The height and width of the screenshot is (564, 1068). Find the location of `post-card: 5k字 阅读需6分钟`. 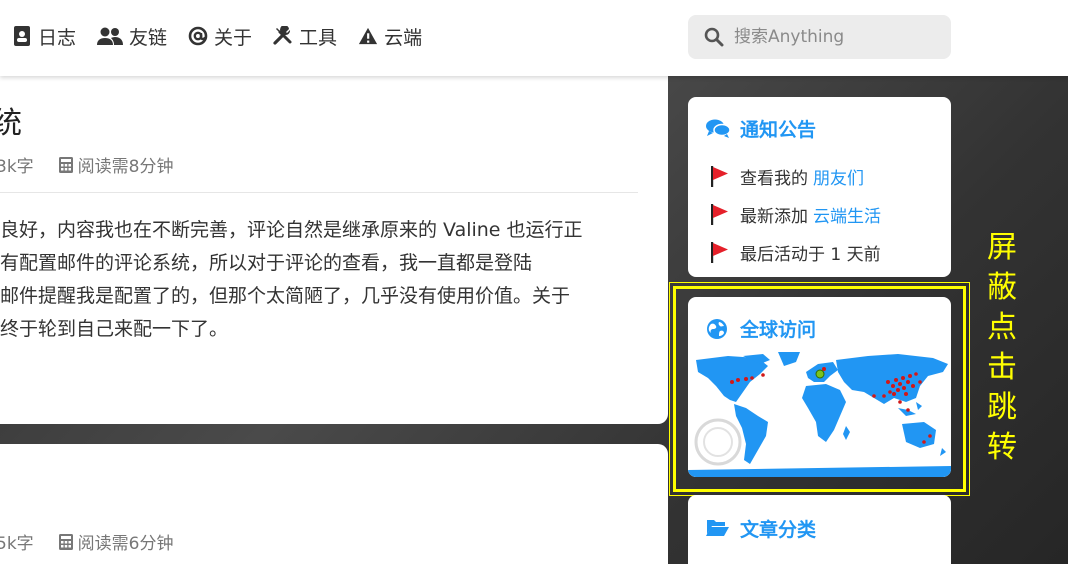

post-card: 5k字 阅读需6分钟 is located at coordinates (334, 504).